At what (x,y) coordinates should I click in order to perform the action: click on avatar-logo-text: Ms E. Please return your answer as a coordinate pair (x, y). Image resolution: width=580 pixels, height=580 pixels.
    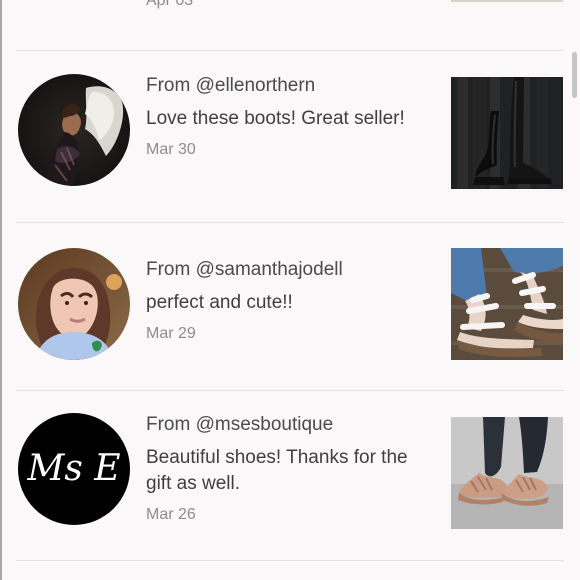
    Looking at the image, I should click on (73, 468).